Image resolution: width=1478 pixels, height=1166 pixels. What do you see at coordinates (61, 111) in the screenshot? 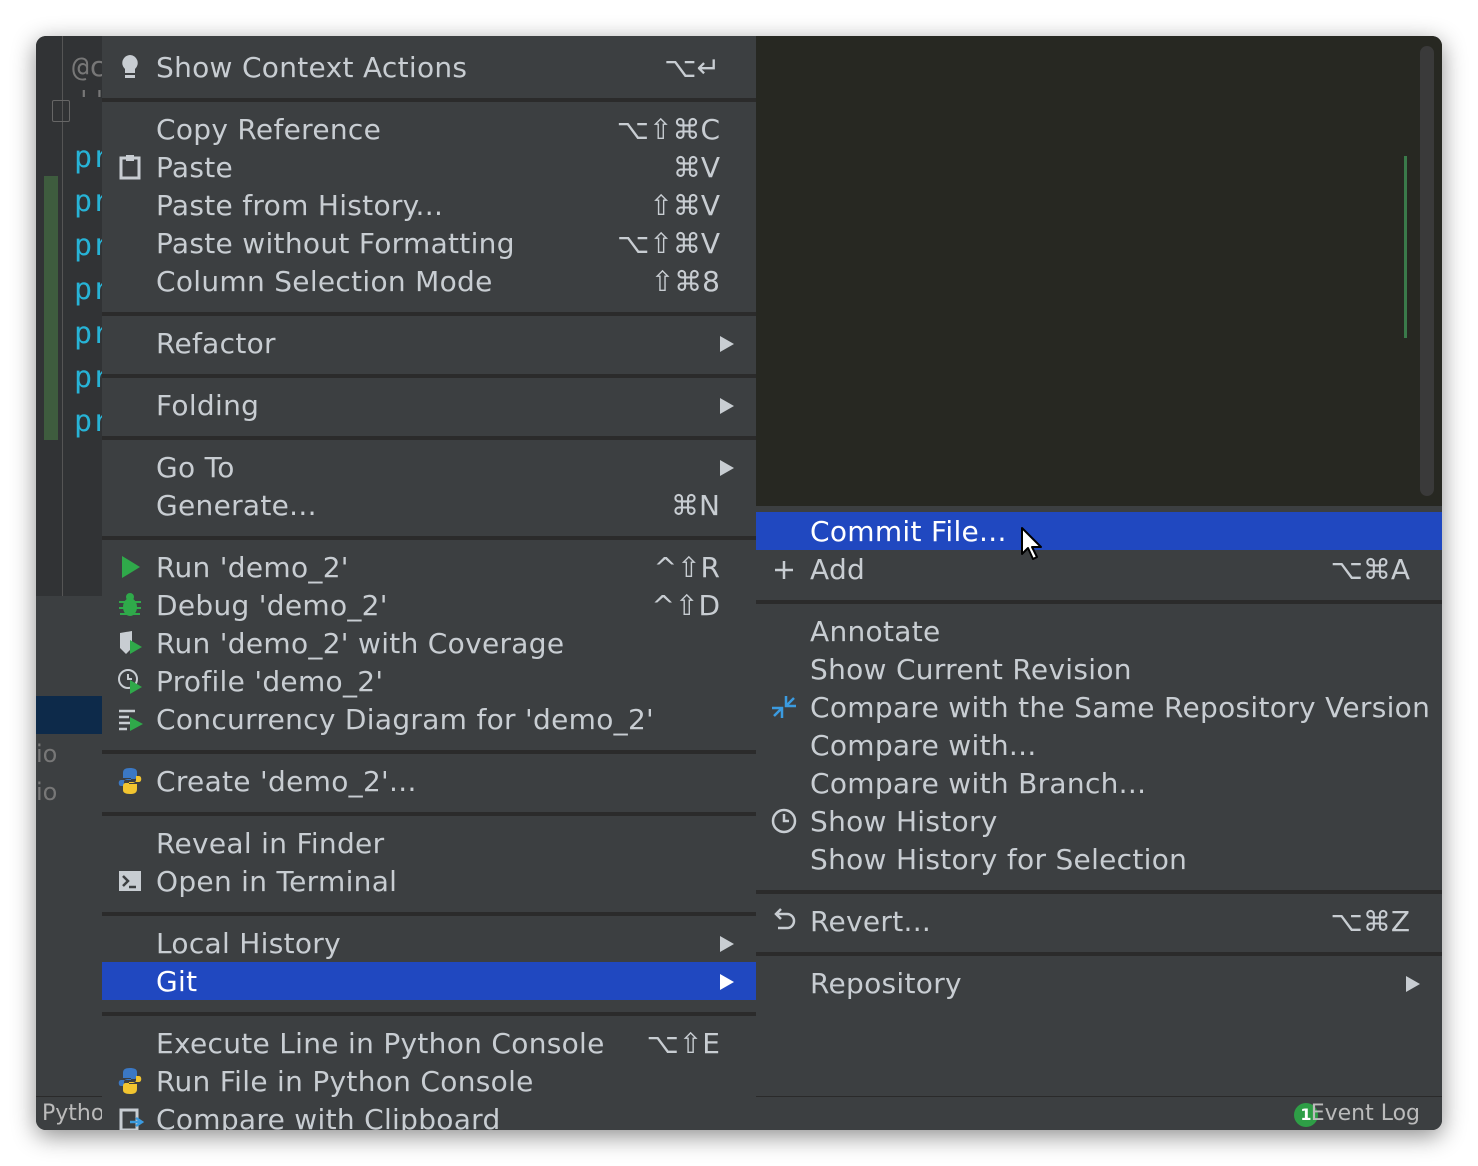
I see `fold-icon` at bounding box center [61, 111].